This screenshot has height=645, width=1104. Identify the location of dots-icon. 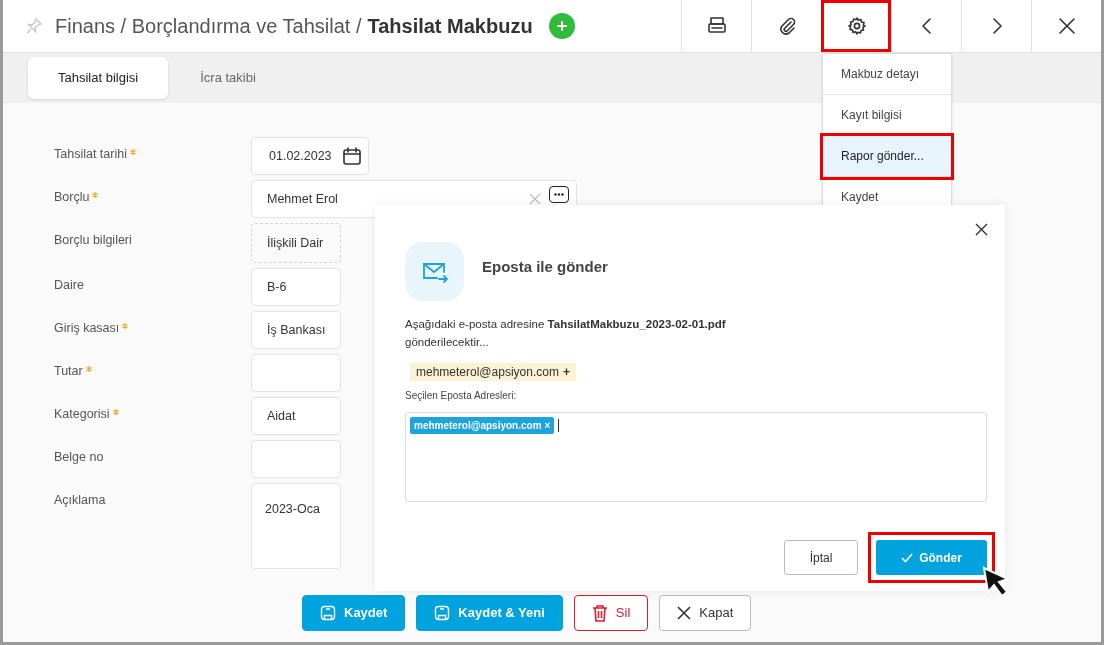
(559, 194).